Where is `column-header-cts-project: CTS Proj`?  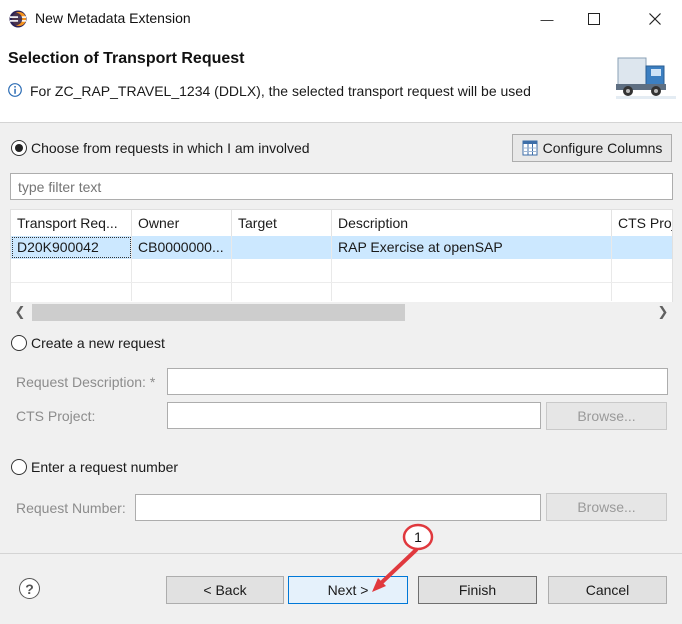 column-header-cts-project: CTS Proj is located at coordinates (642, 223).